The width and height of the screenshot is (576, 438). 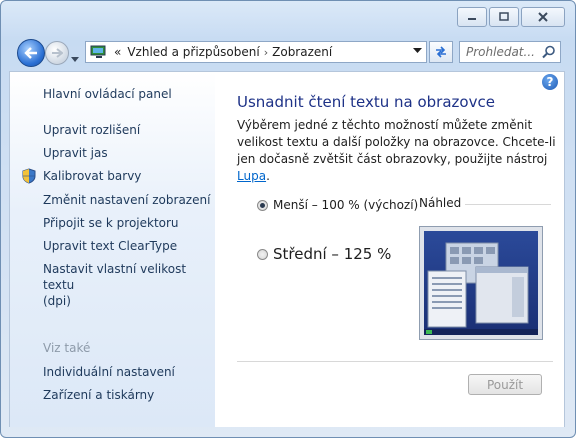 I want to click on refresh-button, so click(x=441, y=52).